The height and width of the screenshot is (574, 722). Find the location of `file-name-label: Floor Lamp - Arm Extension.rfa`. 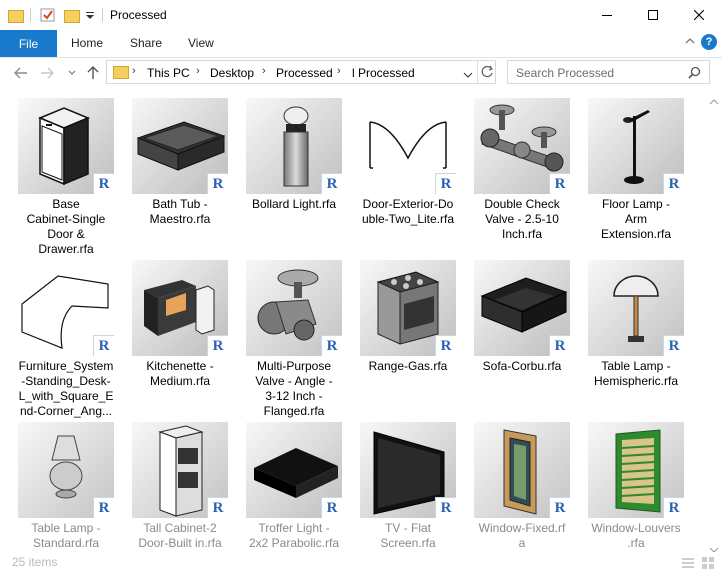

file-name-label: Floor Lamp - Arm Extension.rfa is located at coordinates (636, 219).